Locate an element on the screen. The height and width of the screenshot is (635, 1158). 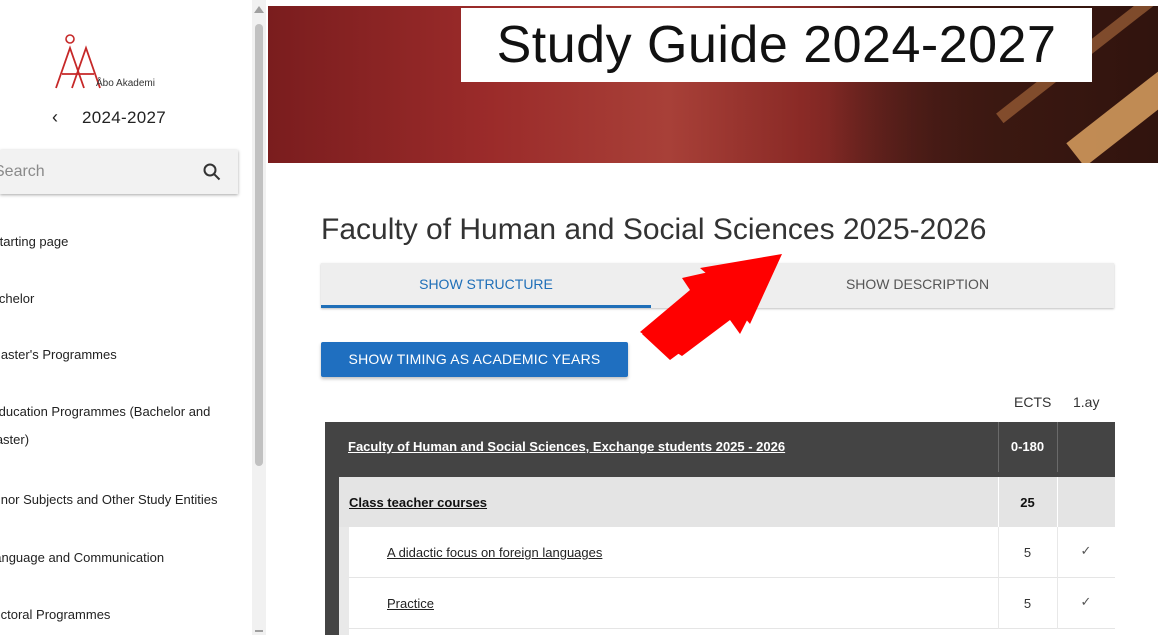
search-icon is located at coordinates (212, 172).